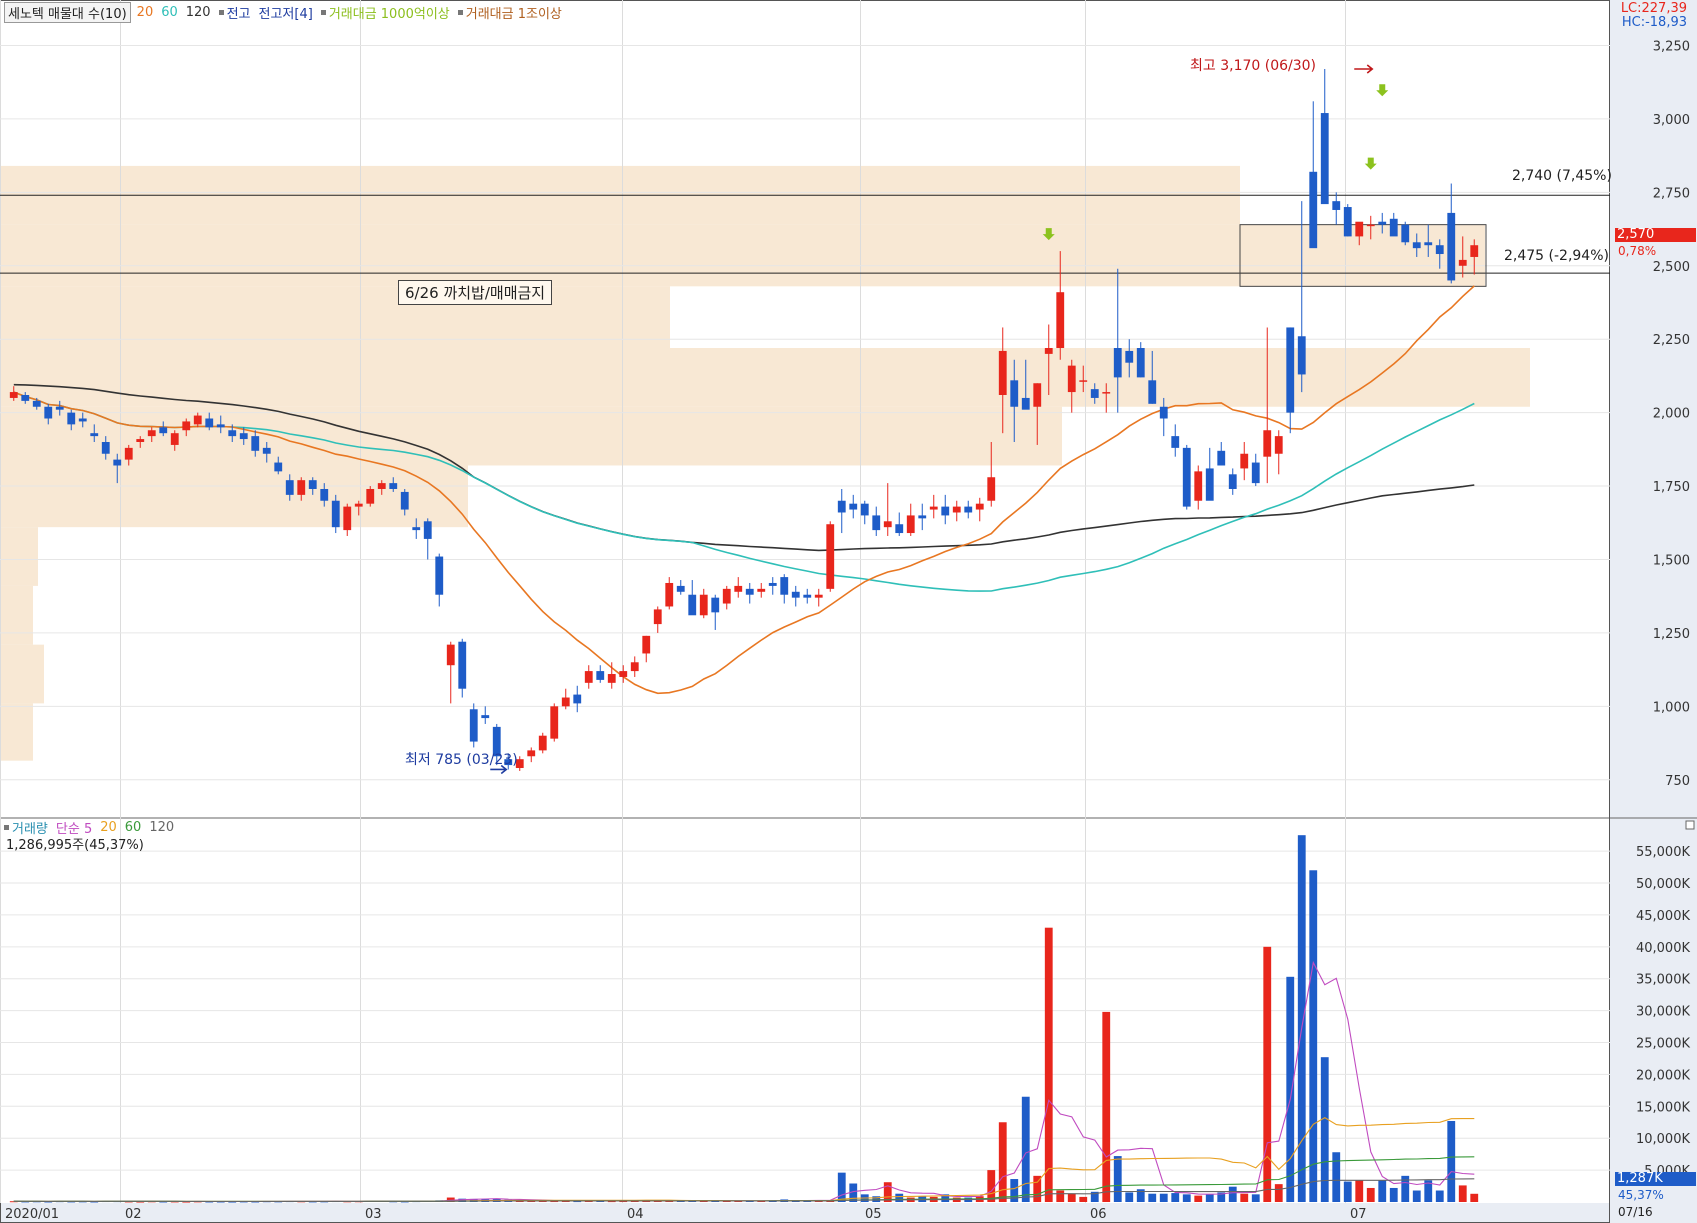 This screenshot has width=1697, height=1223. Describe the element at coordinates (1663, 1139) in the screenshot. I see `volume-tick-label: 10,000K` at that location.